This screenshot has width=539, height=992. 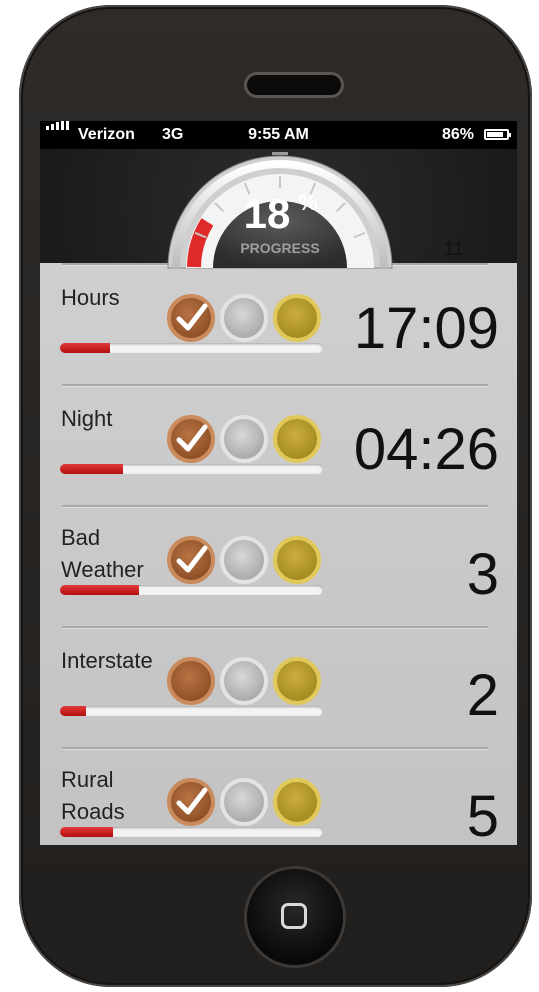 What do you see at coordinates (278, 135) in the screenshot?
I see `status-bar: Verizon 3G 9:55 AM 86%` at bounding box center [278, 135].